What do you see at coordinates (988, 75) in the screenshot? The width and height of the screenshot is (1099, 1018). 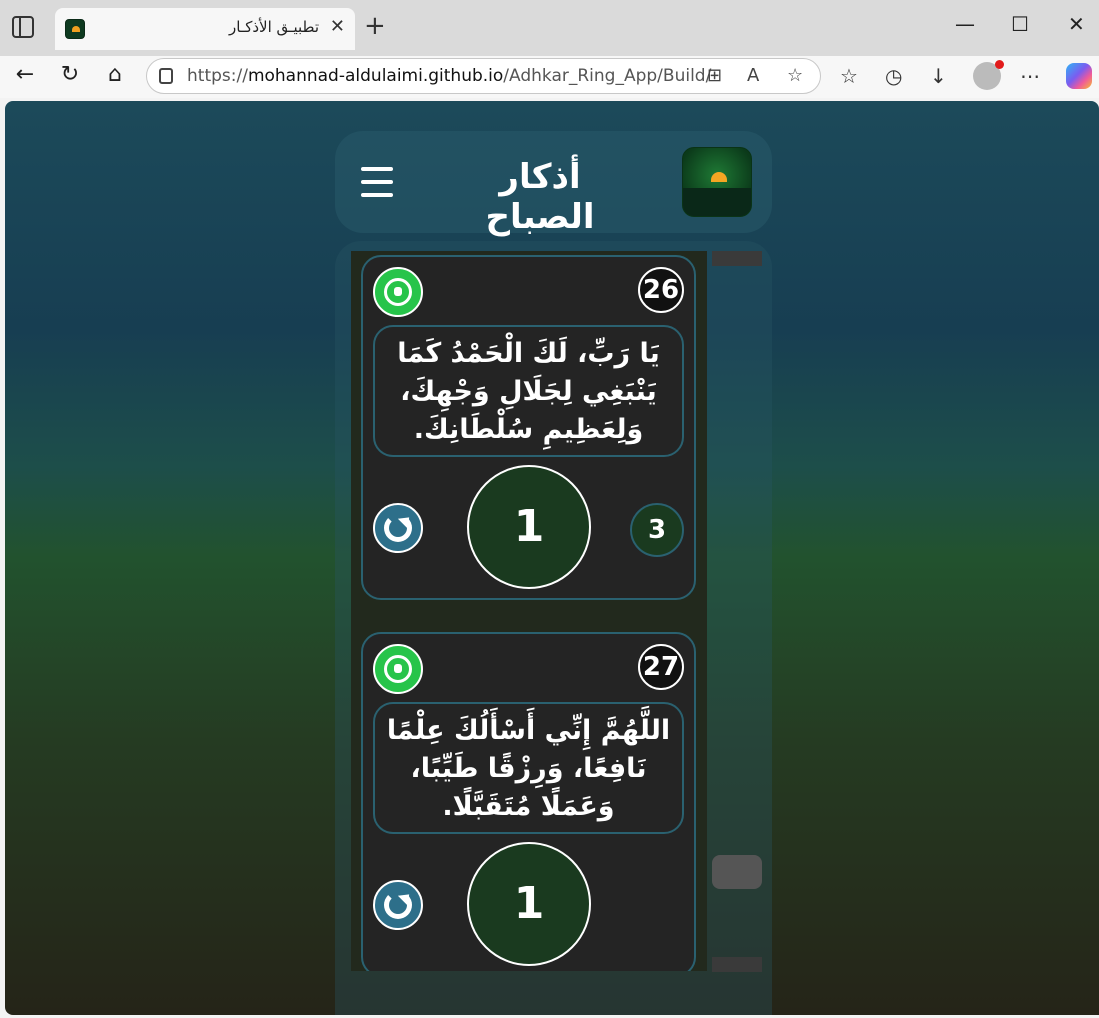 I see `profile-avatar` at bounding box center [988, 75].